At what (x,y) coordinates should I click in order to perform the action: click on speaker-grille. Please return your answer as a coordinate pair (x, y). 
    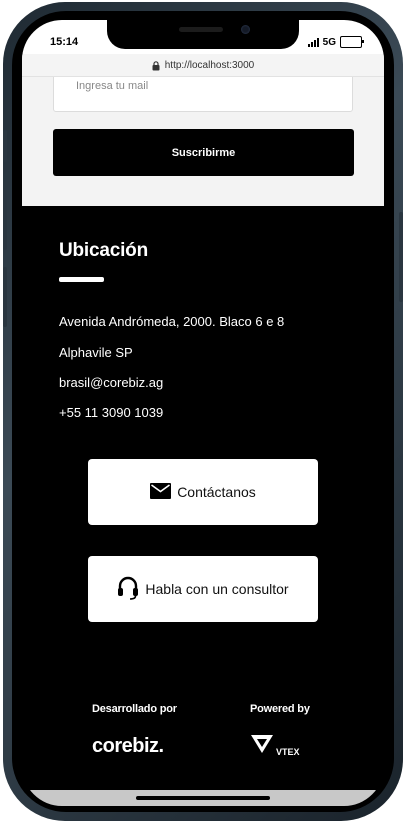
    Looking at the image, I should click on (201, 29).